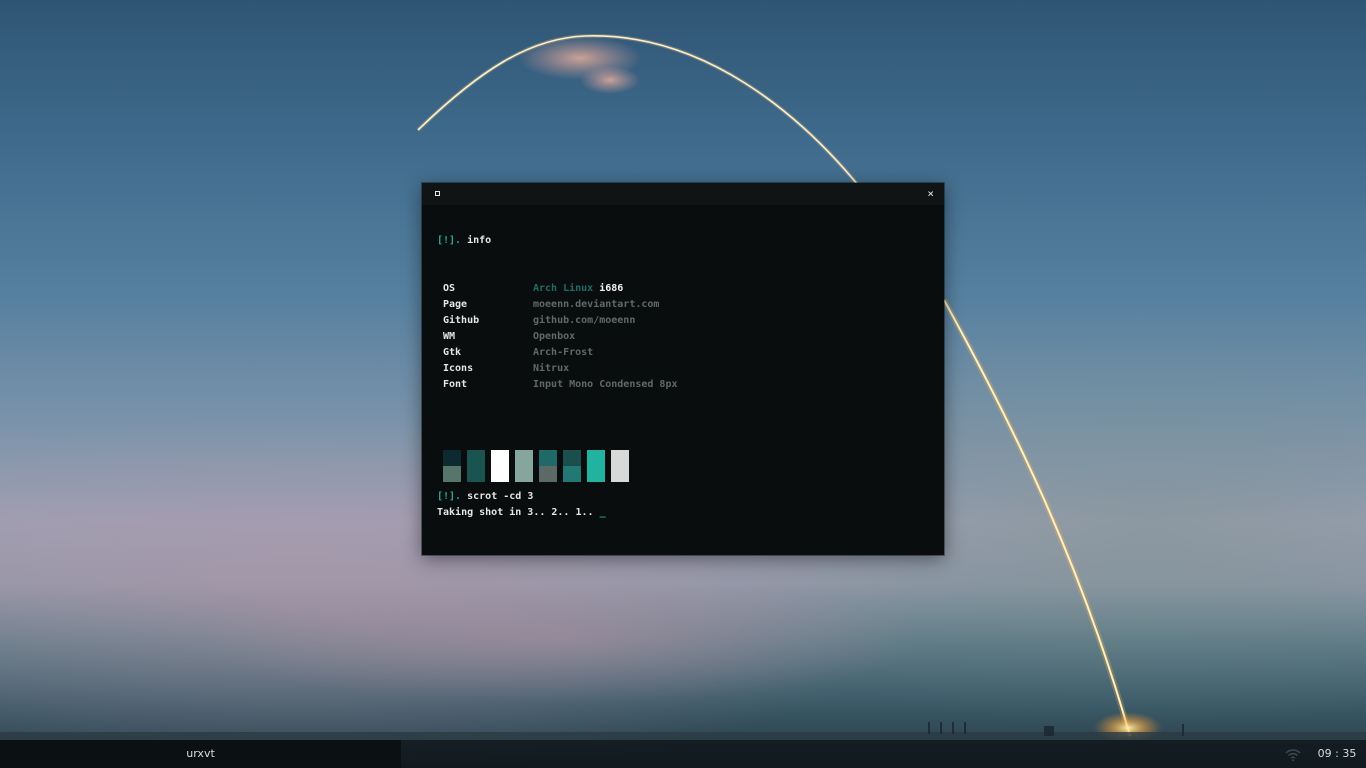 This screenshot has width=1366, height=768. What do you see at coordinates (605, 384) in the screenshot?
I see `info-value: Input Mono Condensed 8px` at bounding box center [605, 384].